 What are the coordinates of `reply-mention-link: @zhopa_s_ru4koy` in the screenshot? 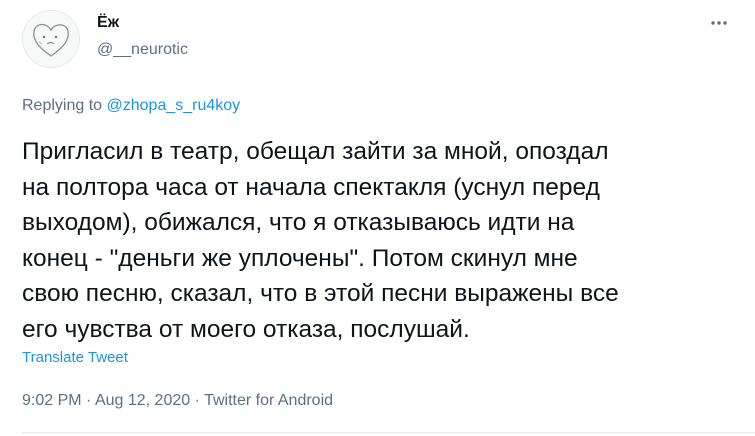 It's located at (174, 105).